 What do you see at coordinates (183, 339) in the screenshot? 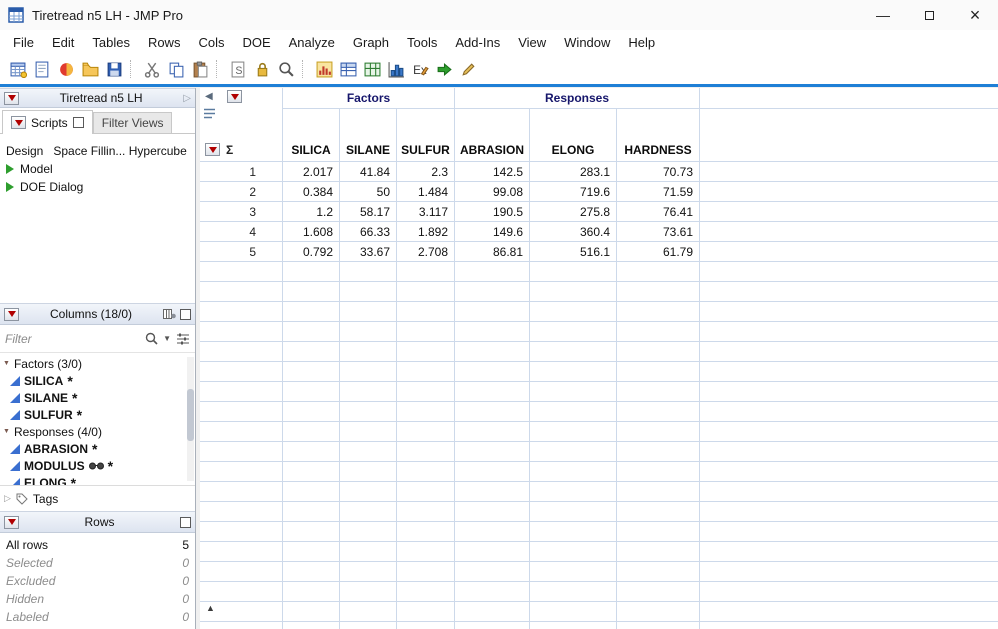
I see `filter-sliders-icon` at bounding box center [183, 339].